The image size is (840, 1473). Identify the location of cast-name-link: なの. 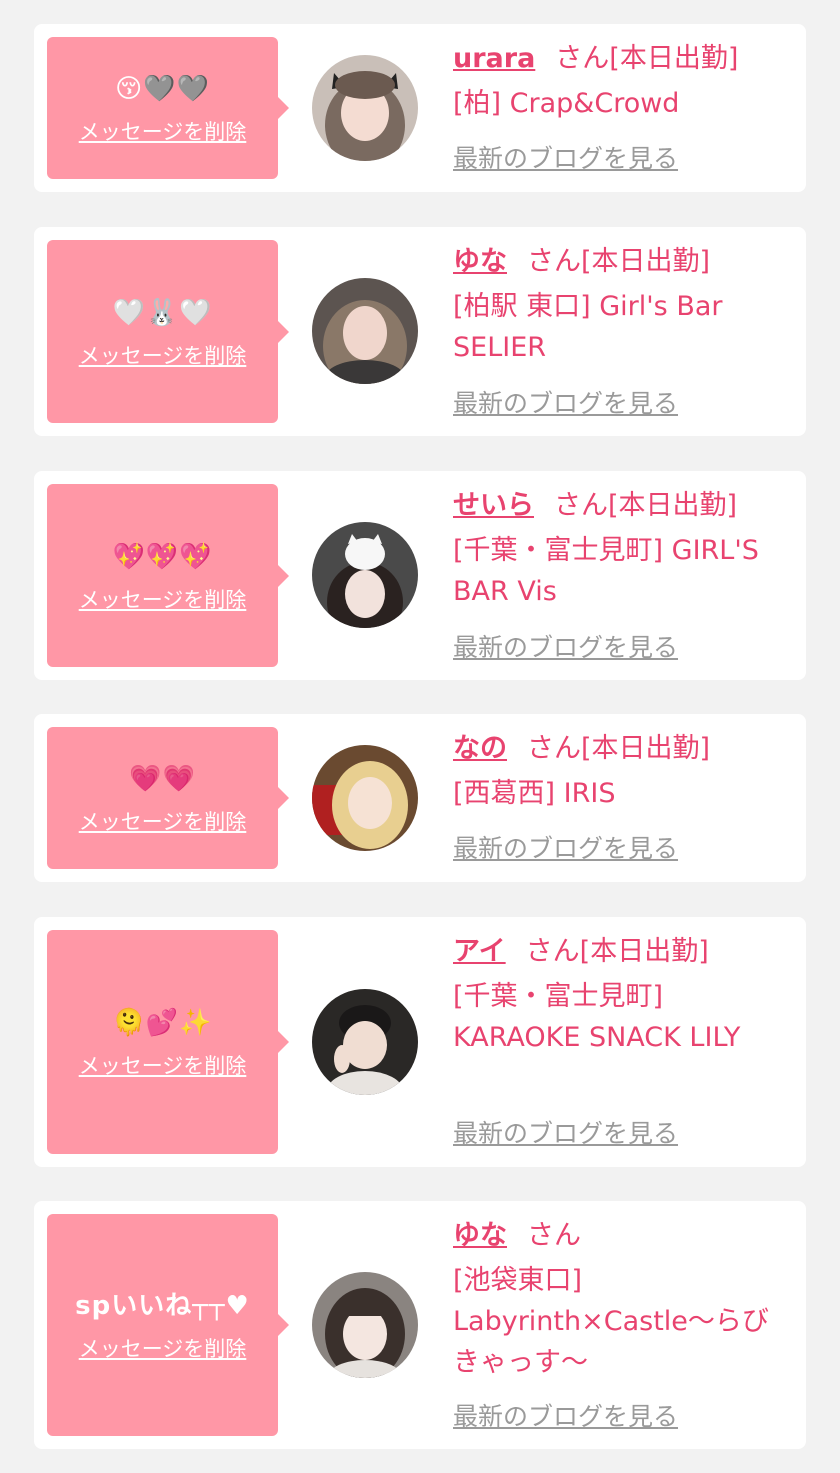
(480, 748).